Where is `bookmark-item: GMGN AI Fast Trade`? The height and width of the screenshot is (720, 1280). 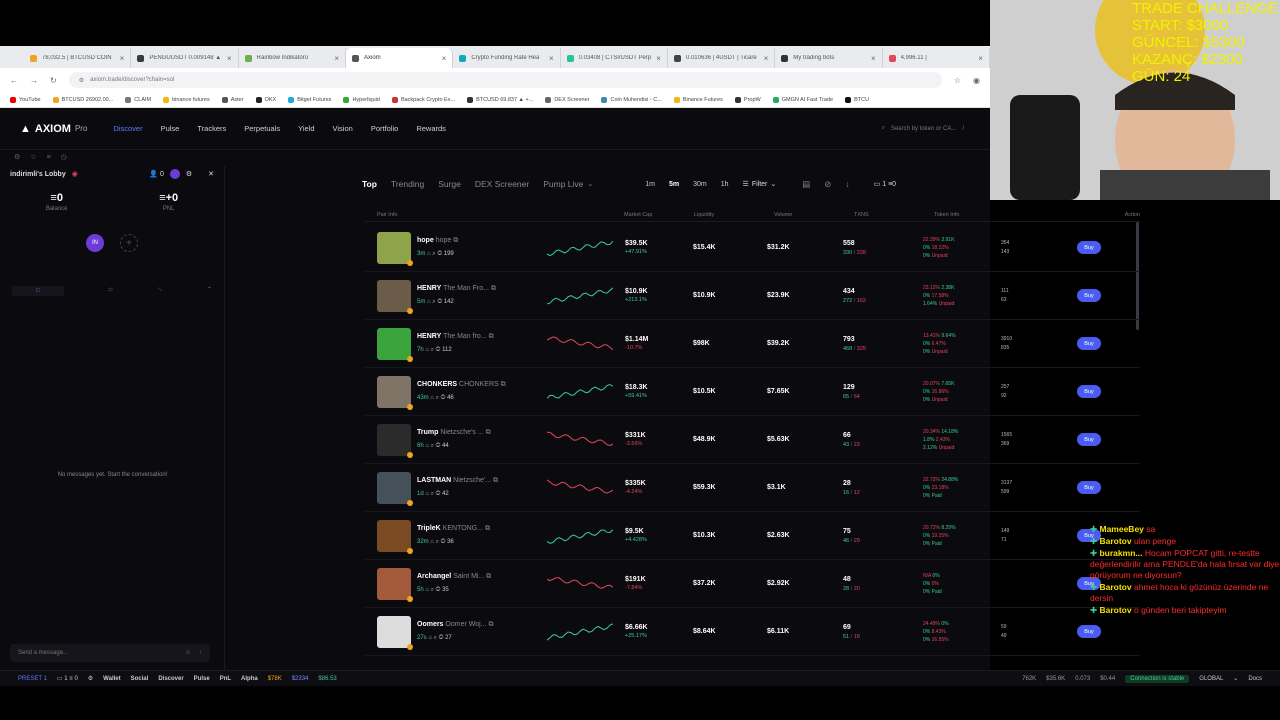
bookmark-item: GMGN AI Fast Trade is located at coordinates (802, 99).